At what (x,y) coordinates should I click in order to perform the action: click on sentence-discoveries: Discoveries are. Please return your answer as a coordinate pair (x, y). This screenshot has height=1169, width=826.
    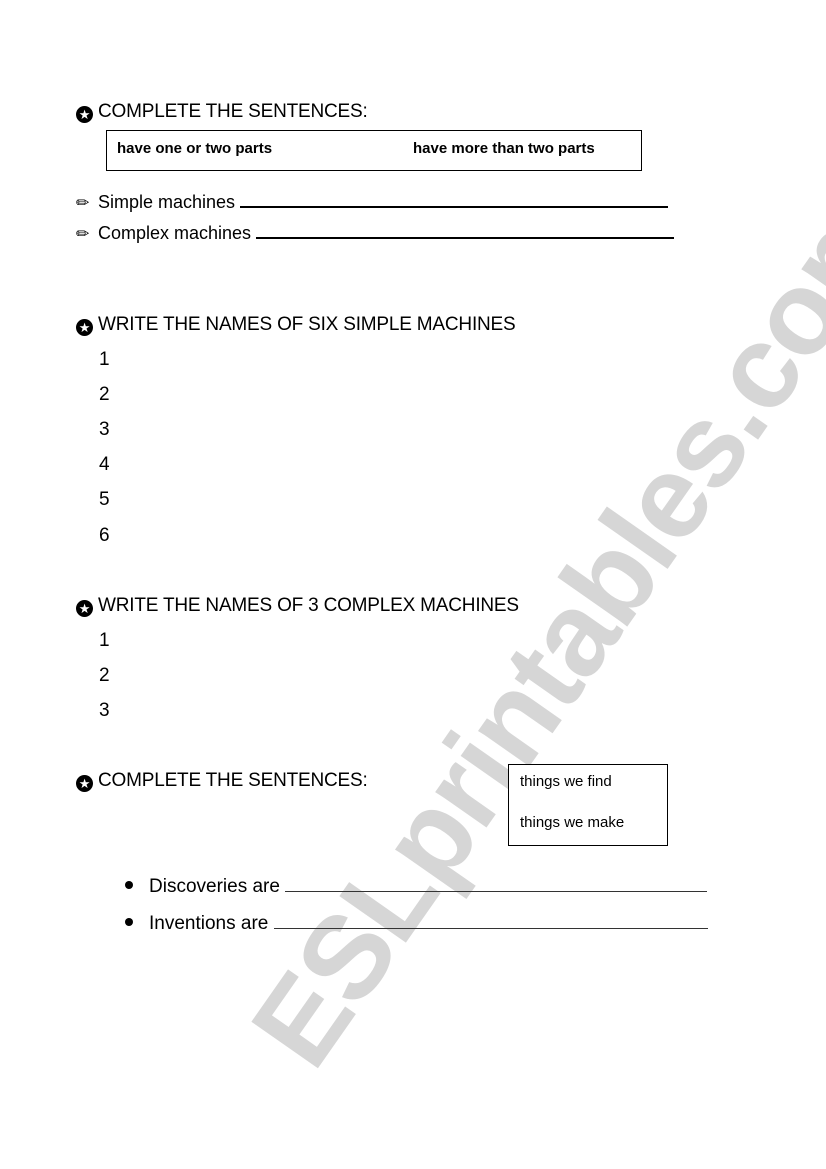
    Looking at the image, I should click on (416, 887).